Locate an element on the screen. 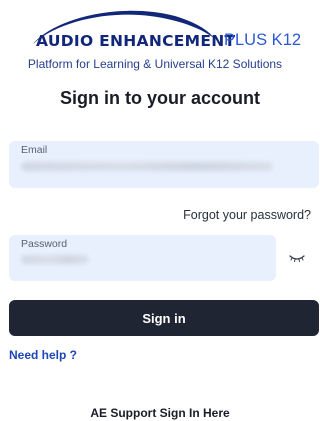 The width and height of the screenshot is (320, 421). password-field: Password is located at coordinates (142, 258).